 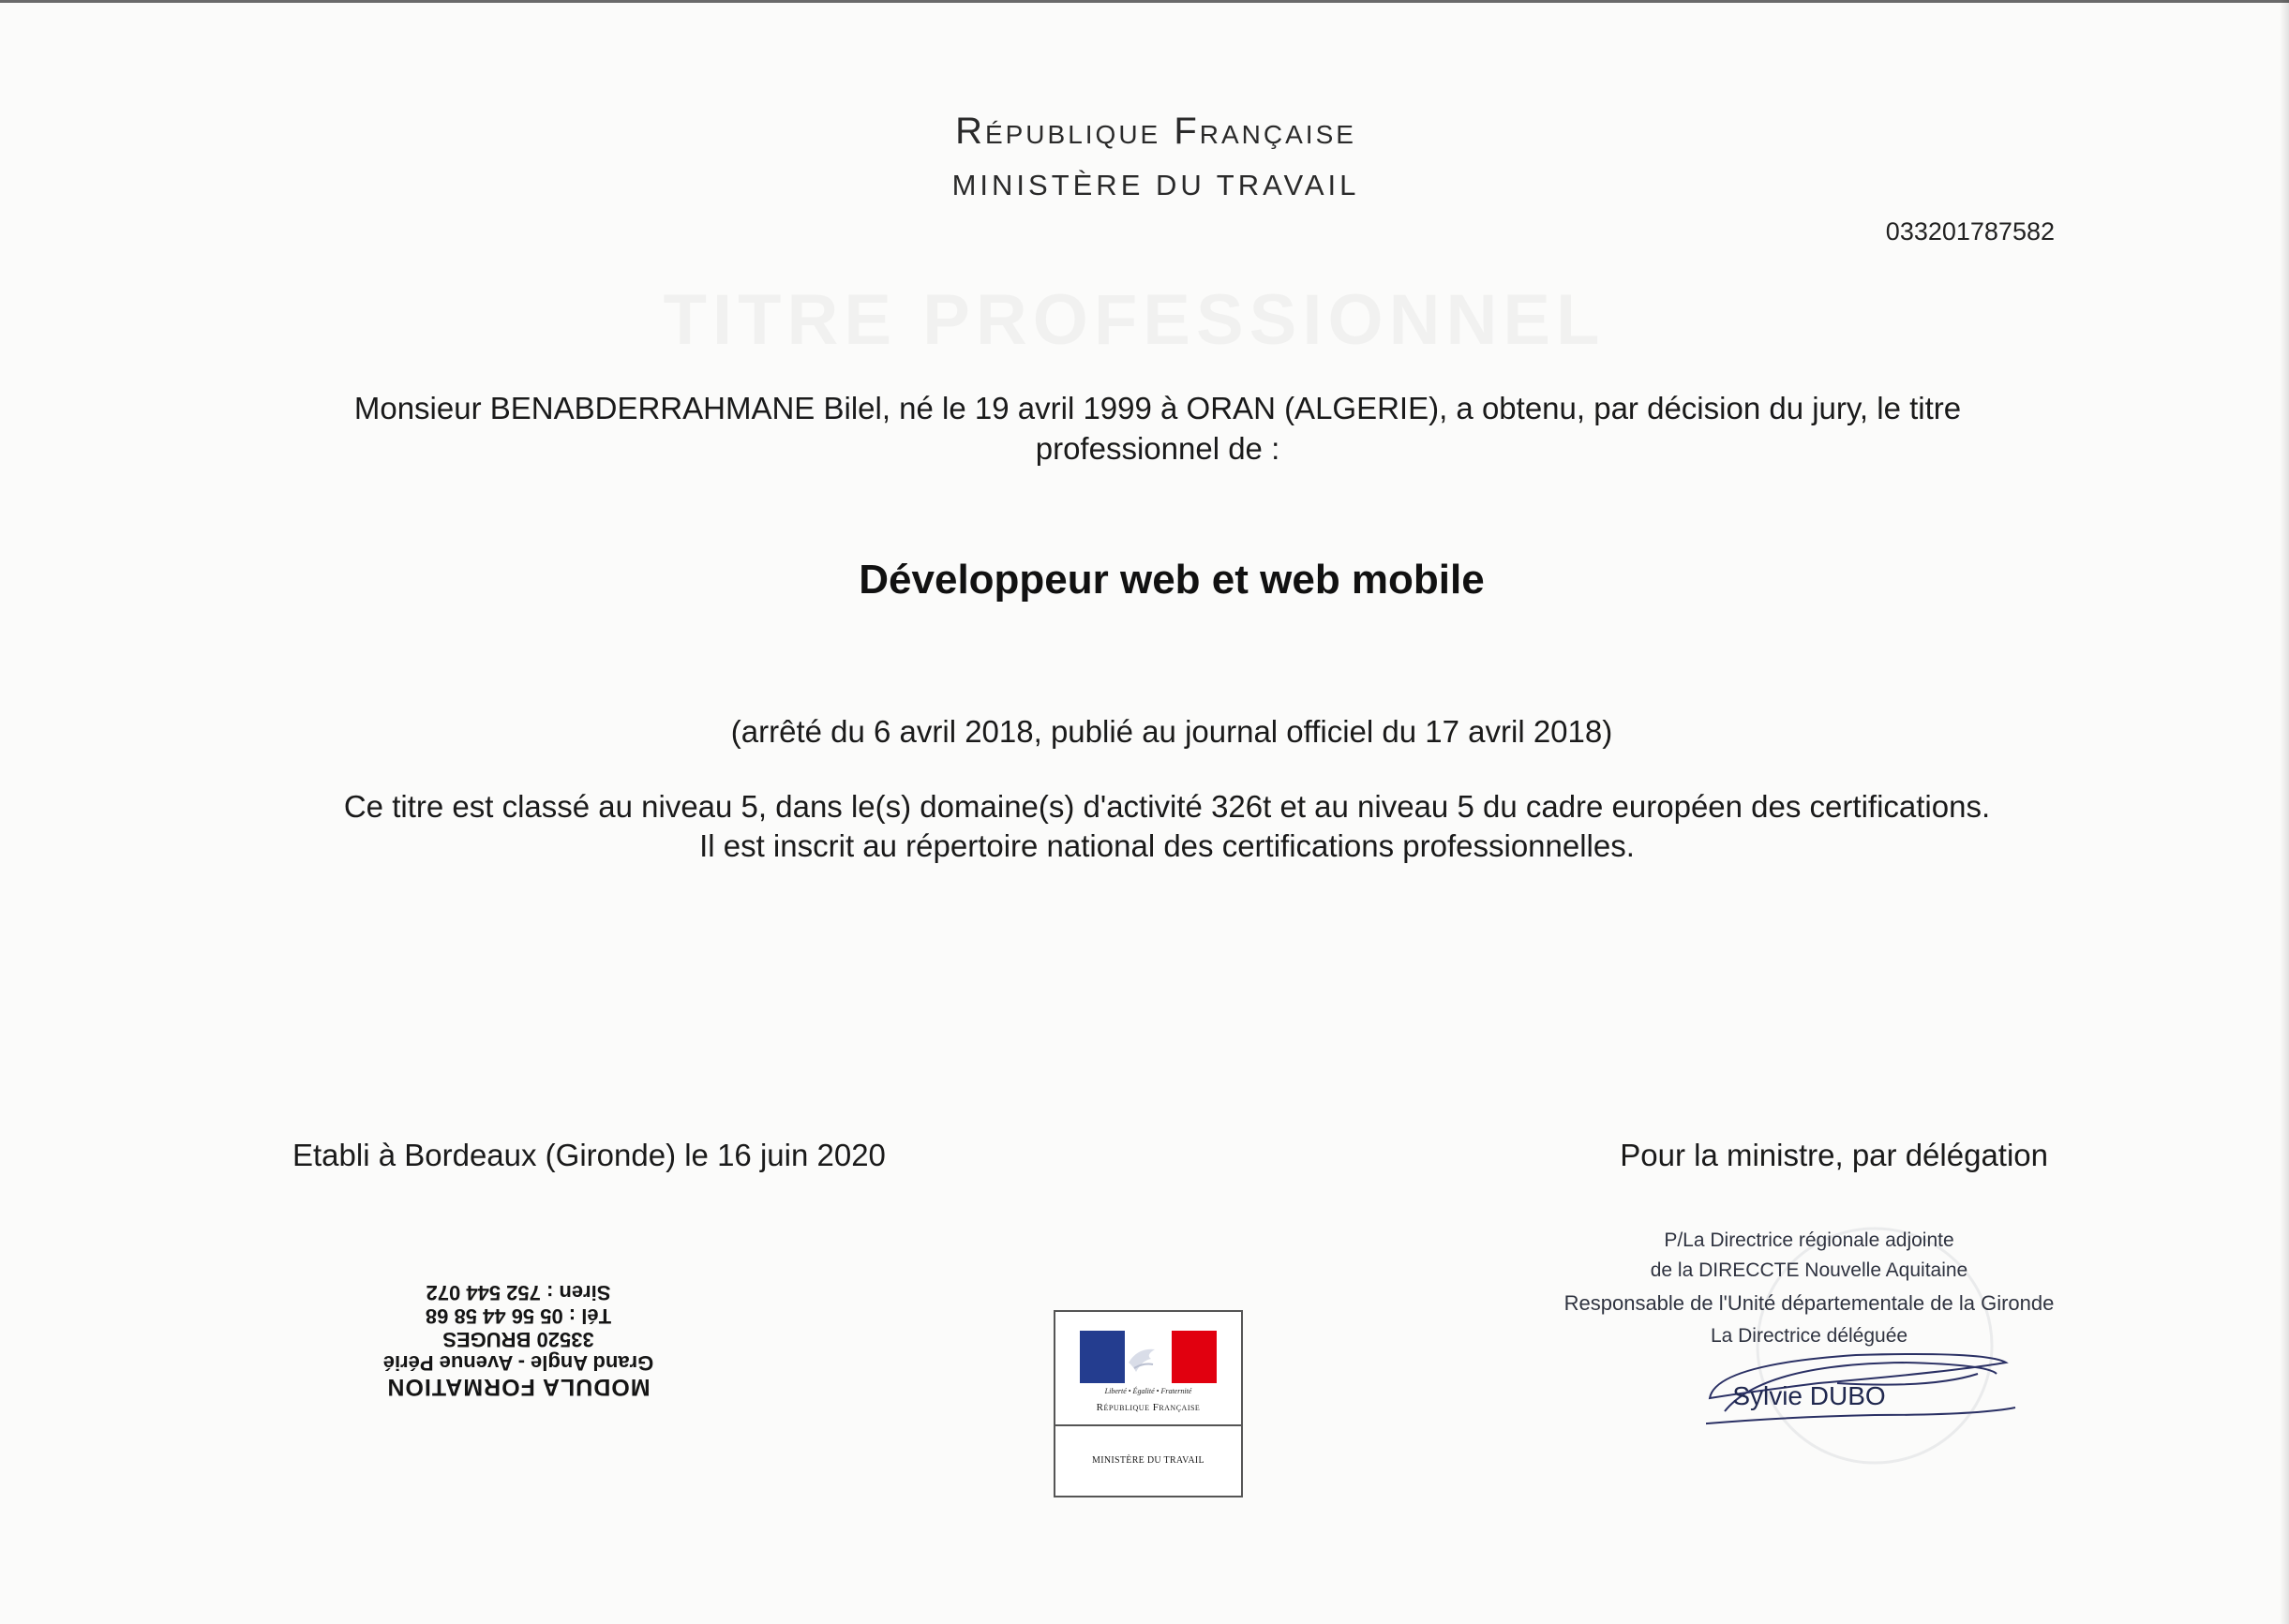 I want to click on logo-motto: Liberté • Égalité • Fraternité, so click(x=1148, y=1391).